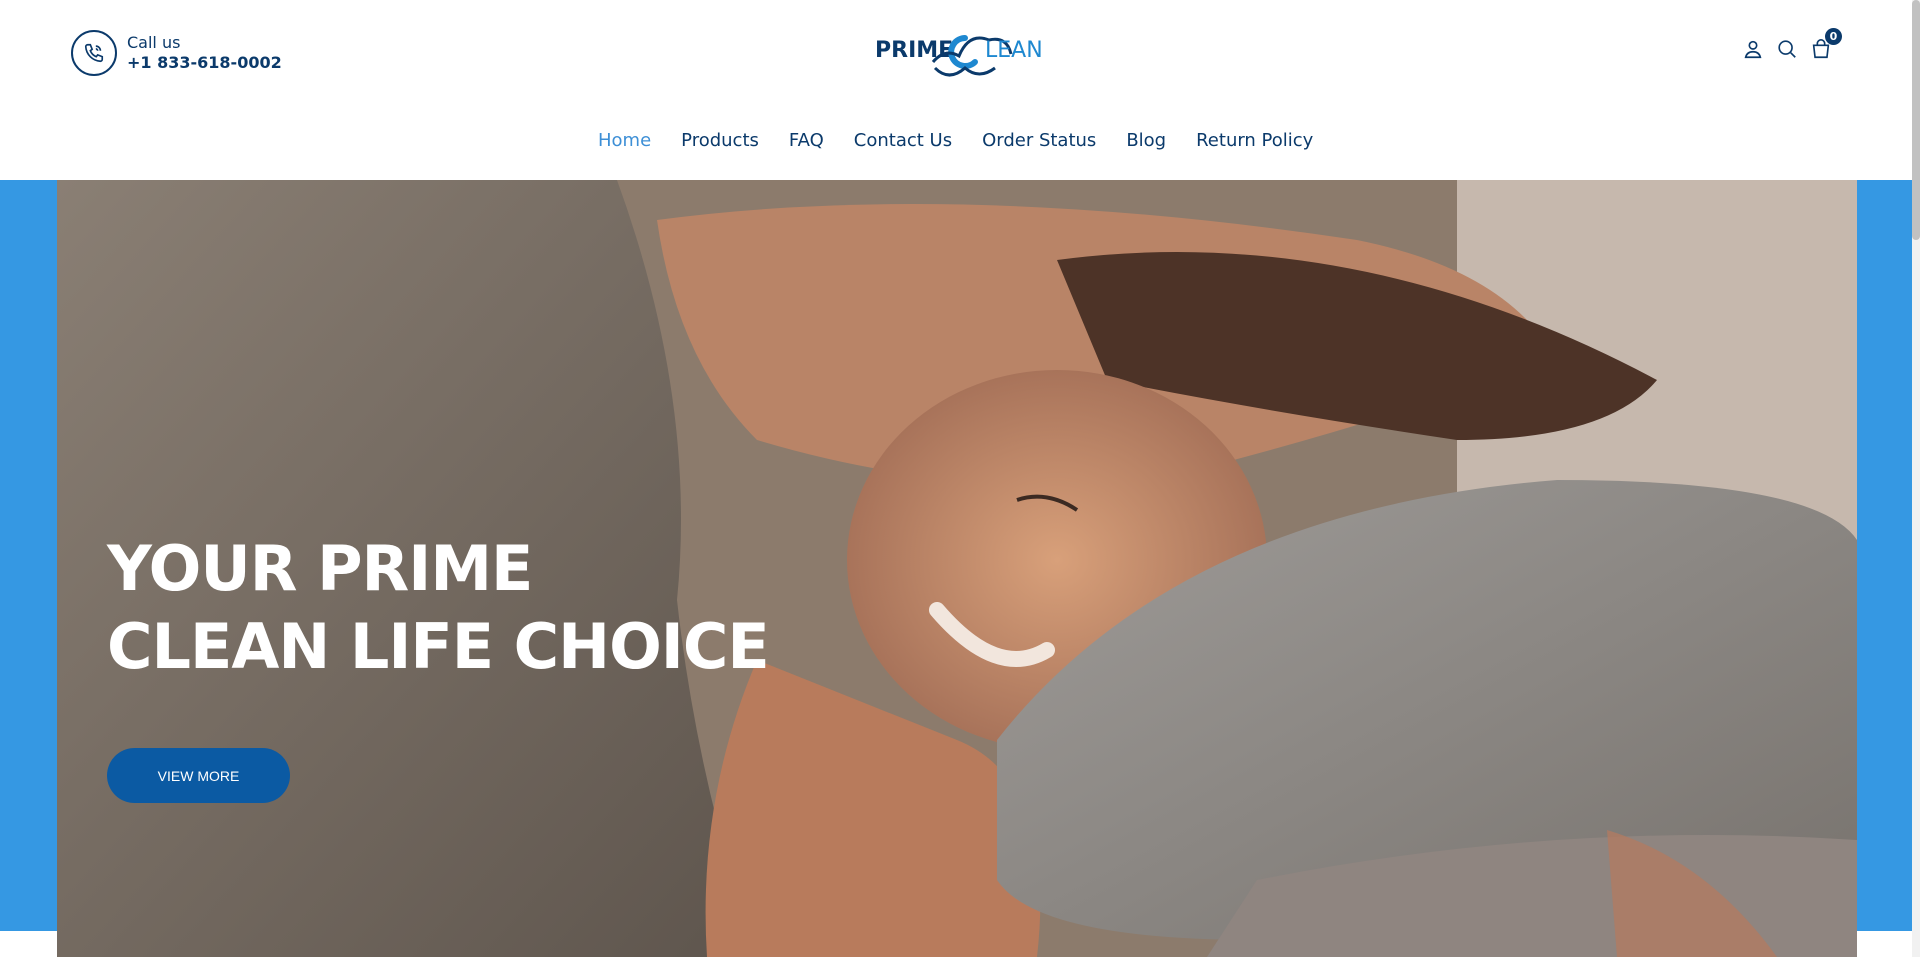 The width and height of the screenshot is (1920, 957). What do you see at coordinates (320, 568) in the screenshot?
I see `hero-title-line1: YOUR PRIME` at bounding box center [320, 568].